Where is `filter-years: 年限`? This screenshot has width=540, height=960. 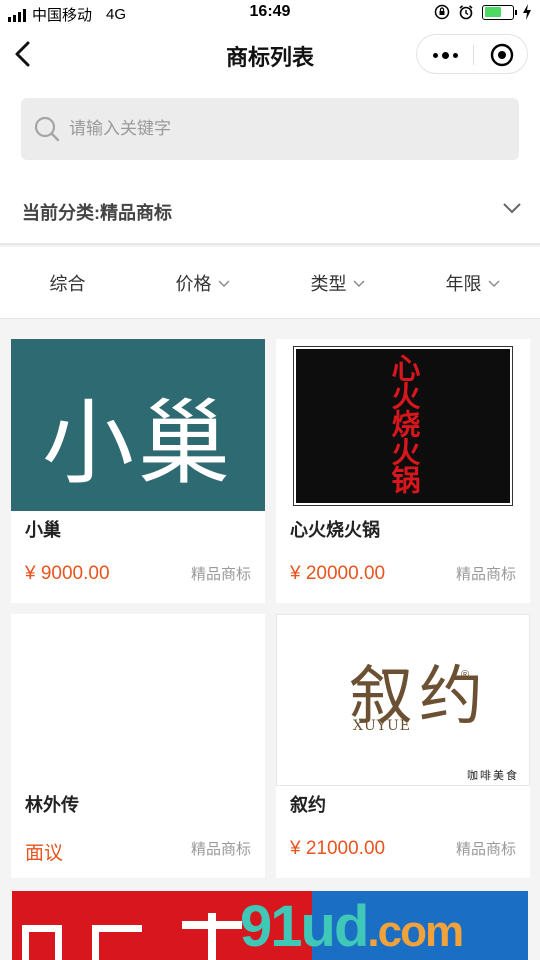 filter-years: 年限 is located at coordinates (472, 282).